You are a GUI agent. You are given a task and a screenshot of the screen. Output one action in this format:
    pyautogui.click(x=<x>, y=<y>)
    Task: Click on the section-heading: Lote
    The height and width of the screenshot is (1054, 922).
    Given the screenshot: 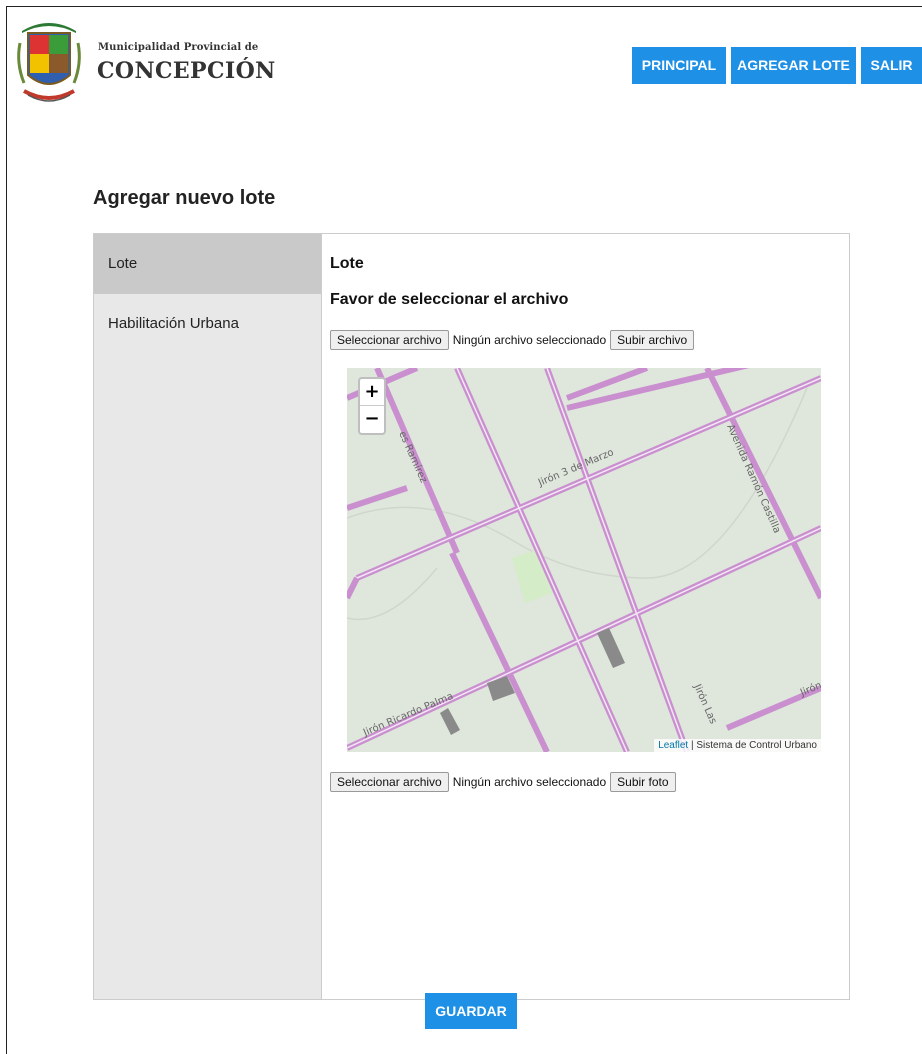 What is the action you would take?
    pyautogui.click(x=347, y=263)
    